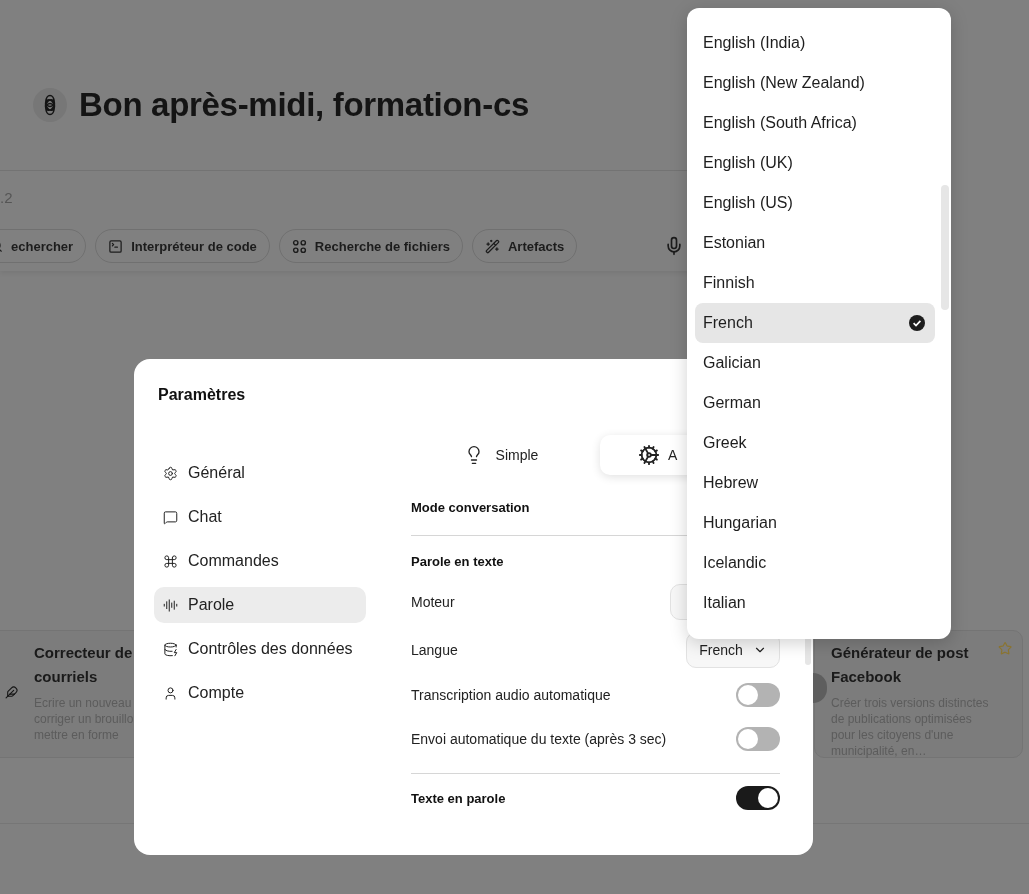 The image size is (1029, 894). Describe the element at coordinates (457, 561) in the screenshot. I see `section-heading: Parole en texte` at that location.